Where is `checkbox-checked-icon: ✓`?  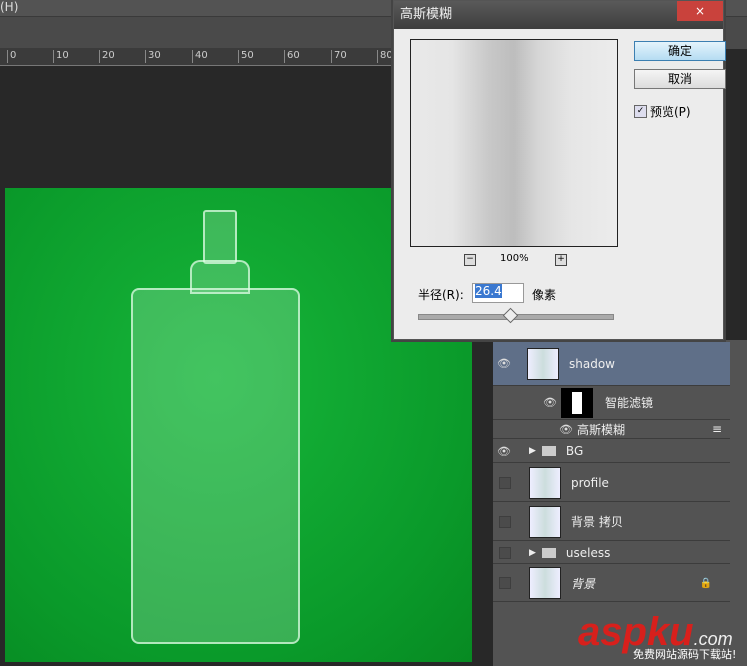
checkbox-checked-icon: ✓ is located at coordinates (640, 111).